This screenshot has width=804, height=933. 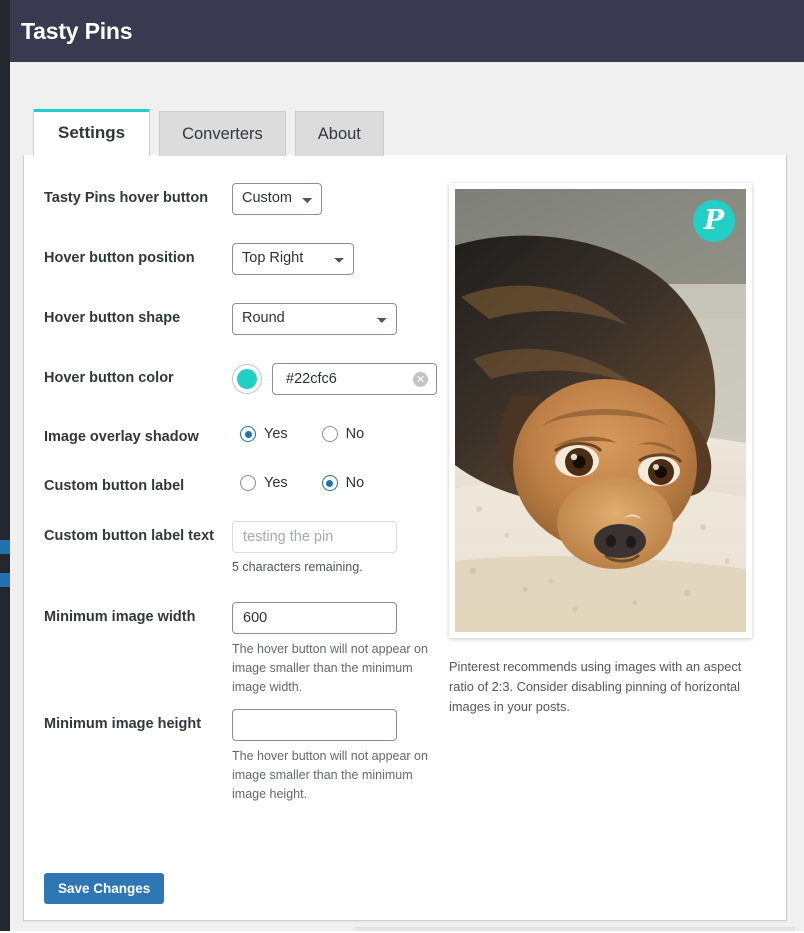 I want to click on tab-converters-label: Converters, so click(x=222, y=133).